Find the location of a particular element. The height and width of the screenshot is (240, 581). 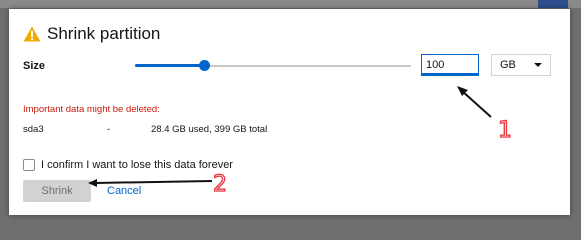

size-input is located at coordinates (450, 65).